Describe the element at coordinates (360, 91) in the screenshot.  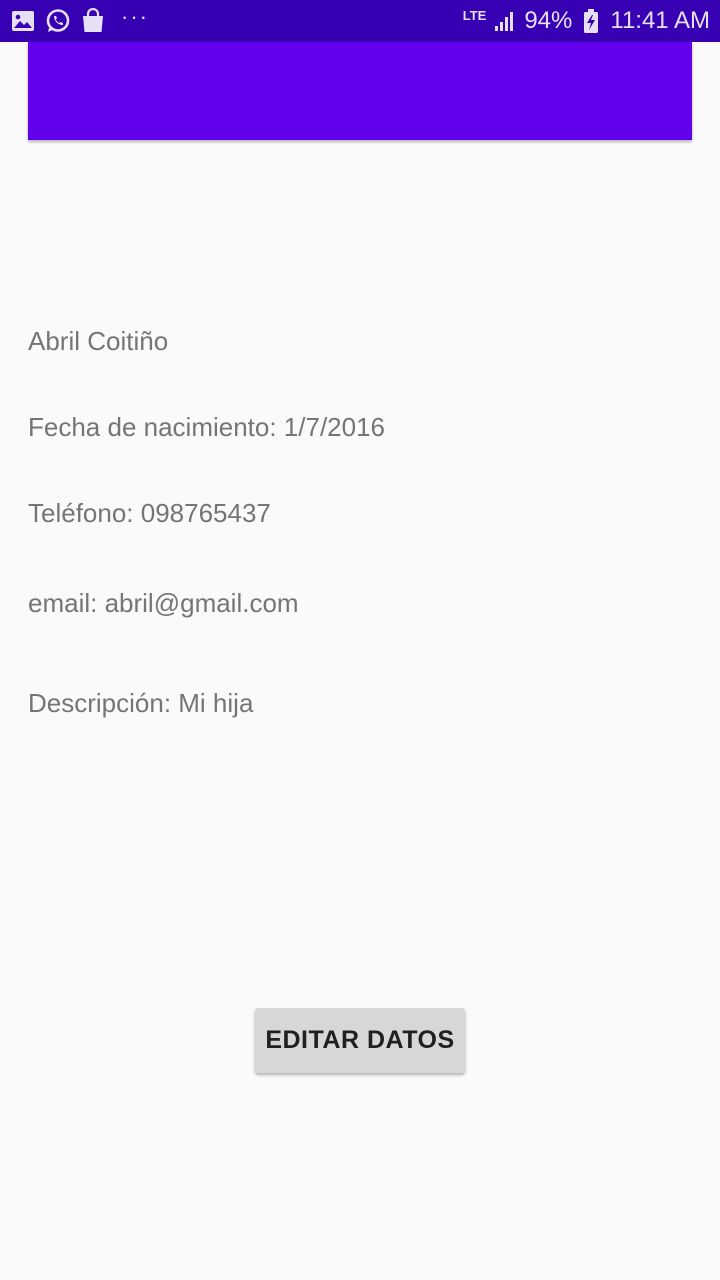
I see `header-banner` at that location.